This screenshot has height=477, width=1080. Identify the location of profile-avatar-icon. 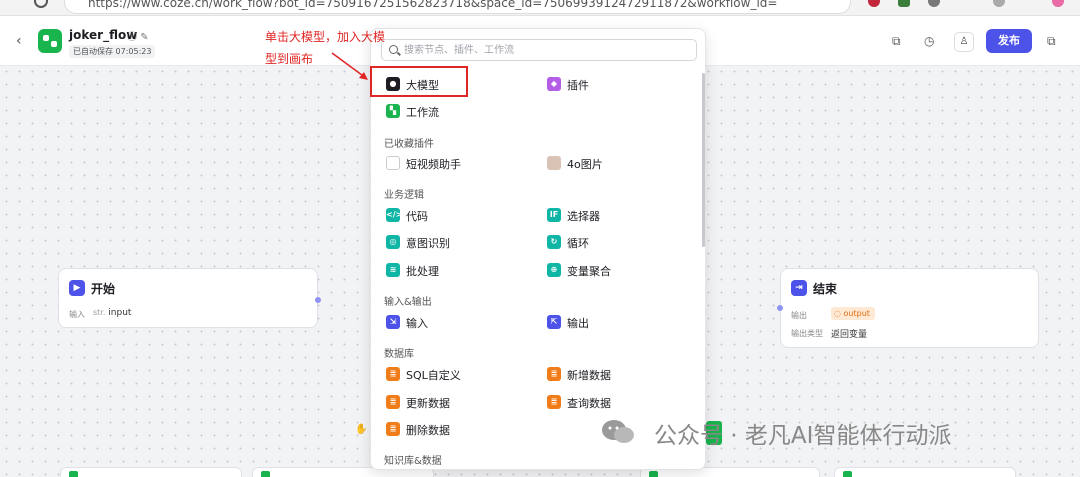
(999, 3).